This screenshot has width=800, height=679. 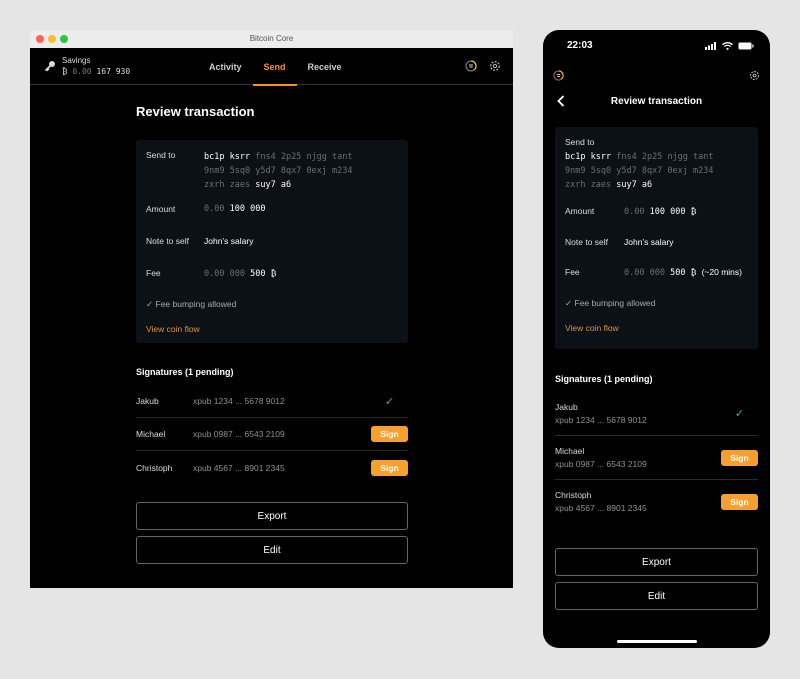 What do you see at coordinates (272, 209) in the screenshot?
I see `amount-row: Amount 0.00 100 000` at bounding box center [272, 209].